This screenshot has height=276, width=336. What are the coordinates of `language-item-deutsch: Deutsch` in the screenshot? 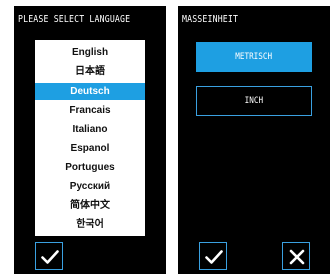 It's located at (90, 91).